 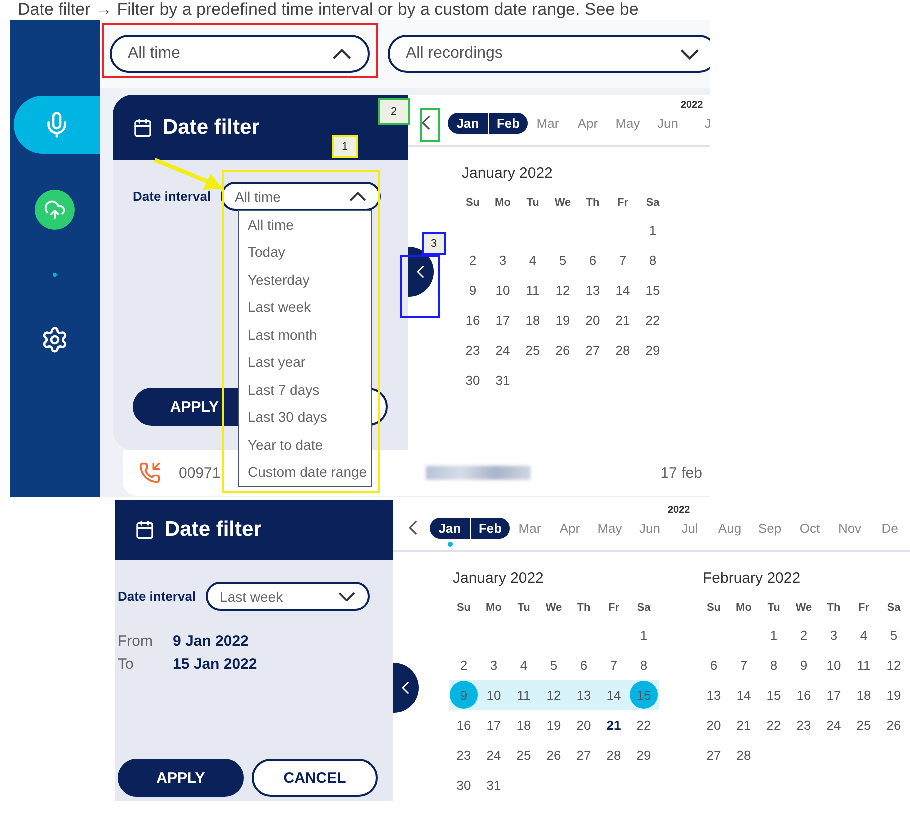 I want to click on month-tab: Apr, so click(x=588, y=123).